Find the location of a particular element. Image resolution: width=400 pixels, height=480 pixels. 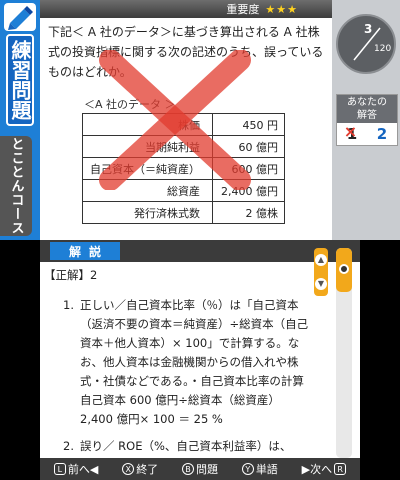

data-caption: ＜A 社のデータ ＞ is located at coordinates (130, 104).